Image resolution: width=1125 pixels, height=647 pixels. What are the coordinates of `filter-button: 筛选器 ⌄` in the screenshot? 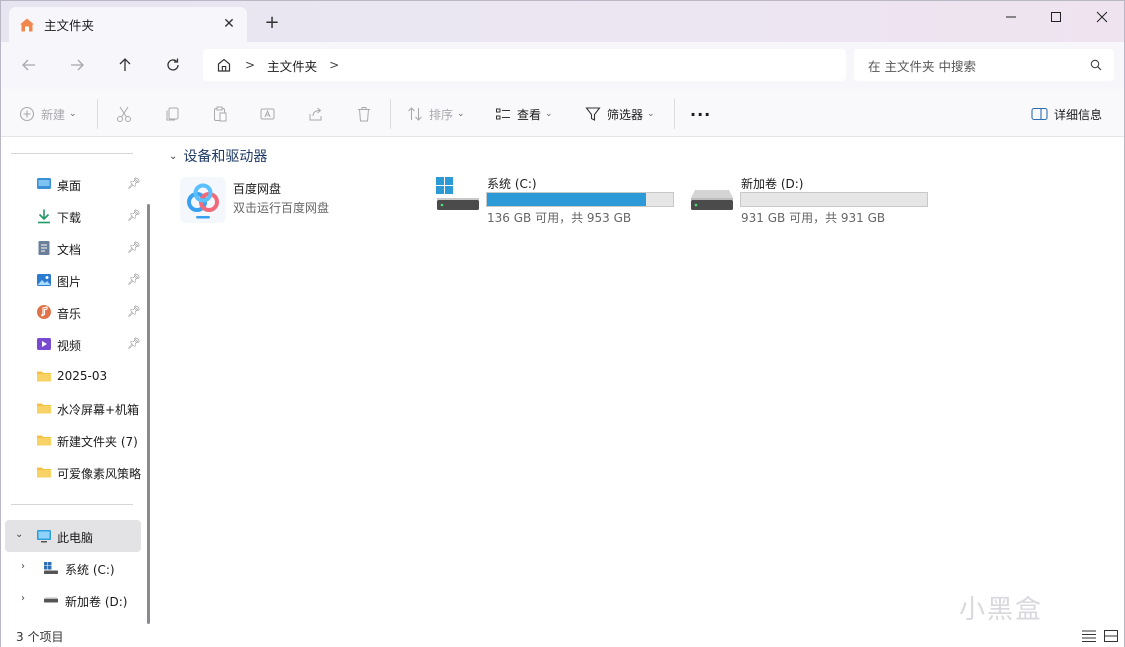 It's located at (620, 114).